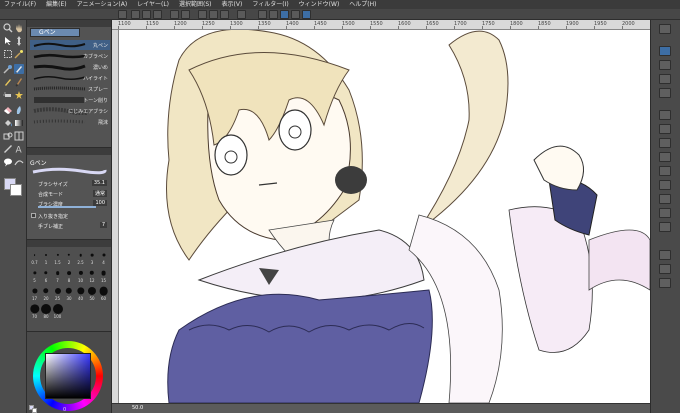 This screenshot has height=413, width=680. Describe the element at coordinates (153, 4) in the screenshot. I see `menu-layer: レイヤー(L)` at that location.